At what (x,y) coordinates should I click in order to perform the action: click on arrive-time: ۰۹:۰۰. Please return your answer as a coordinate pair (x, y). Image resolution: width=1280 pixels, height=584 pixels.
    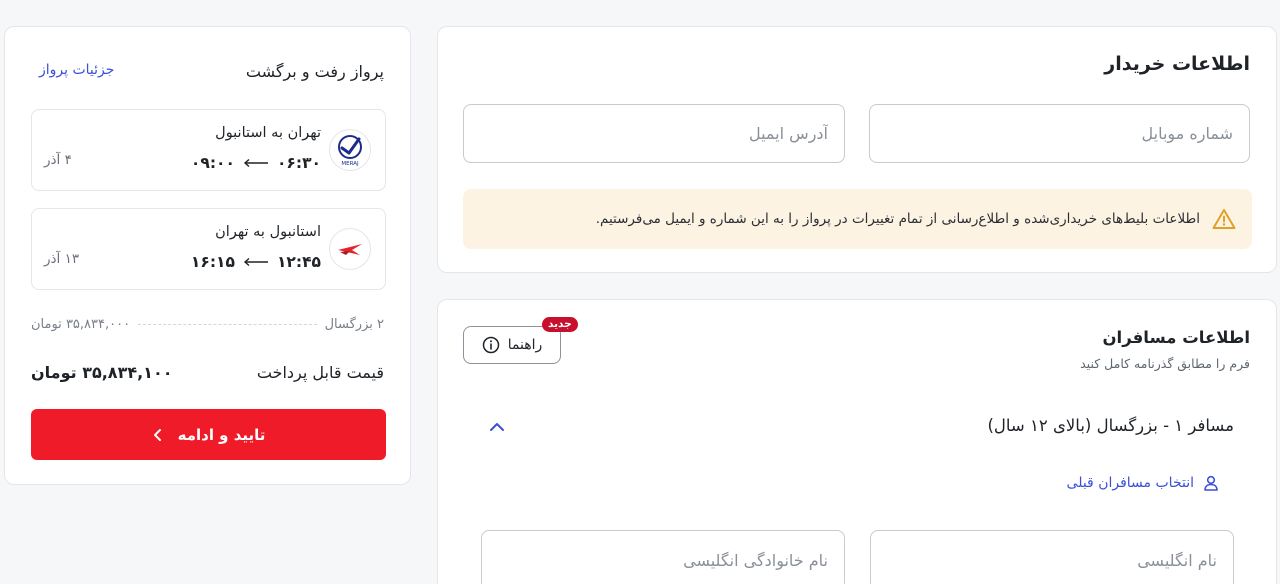
    Looking at the image, I should click on (212, 163).